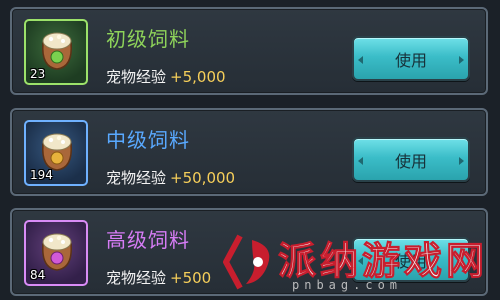  I want to click on item-exp: 宠物经验 +50,000, so click(170, 177).